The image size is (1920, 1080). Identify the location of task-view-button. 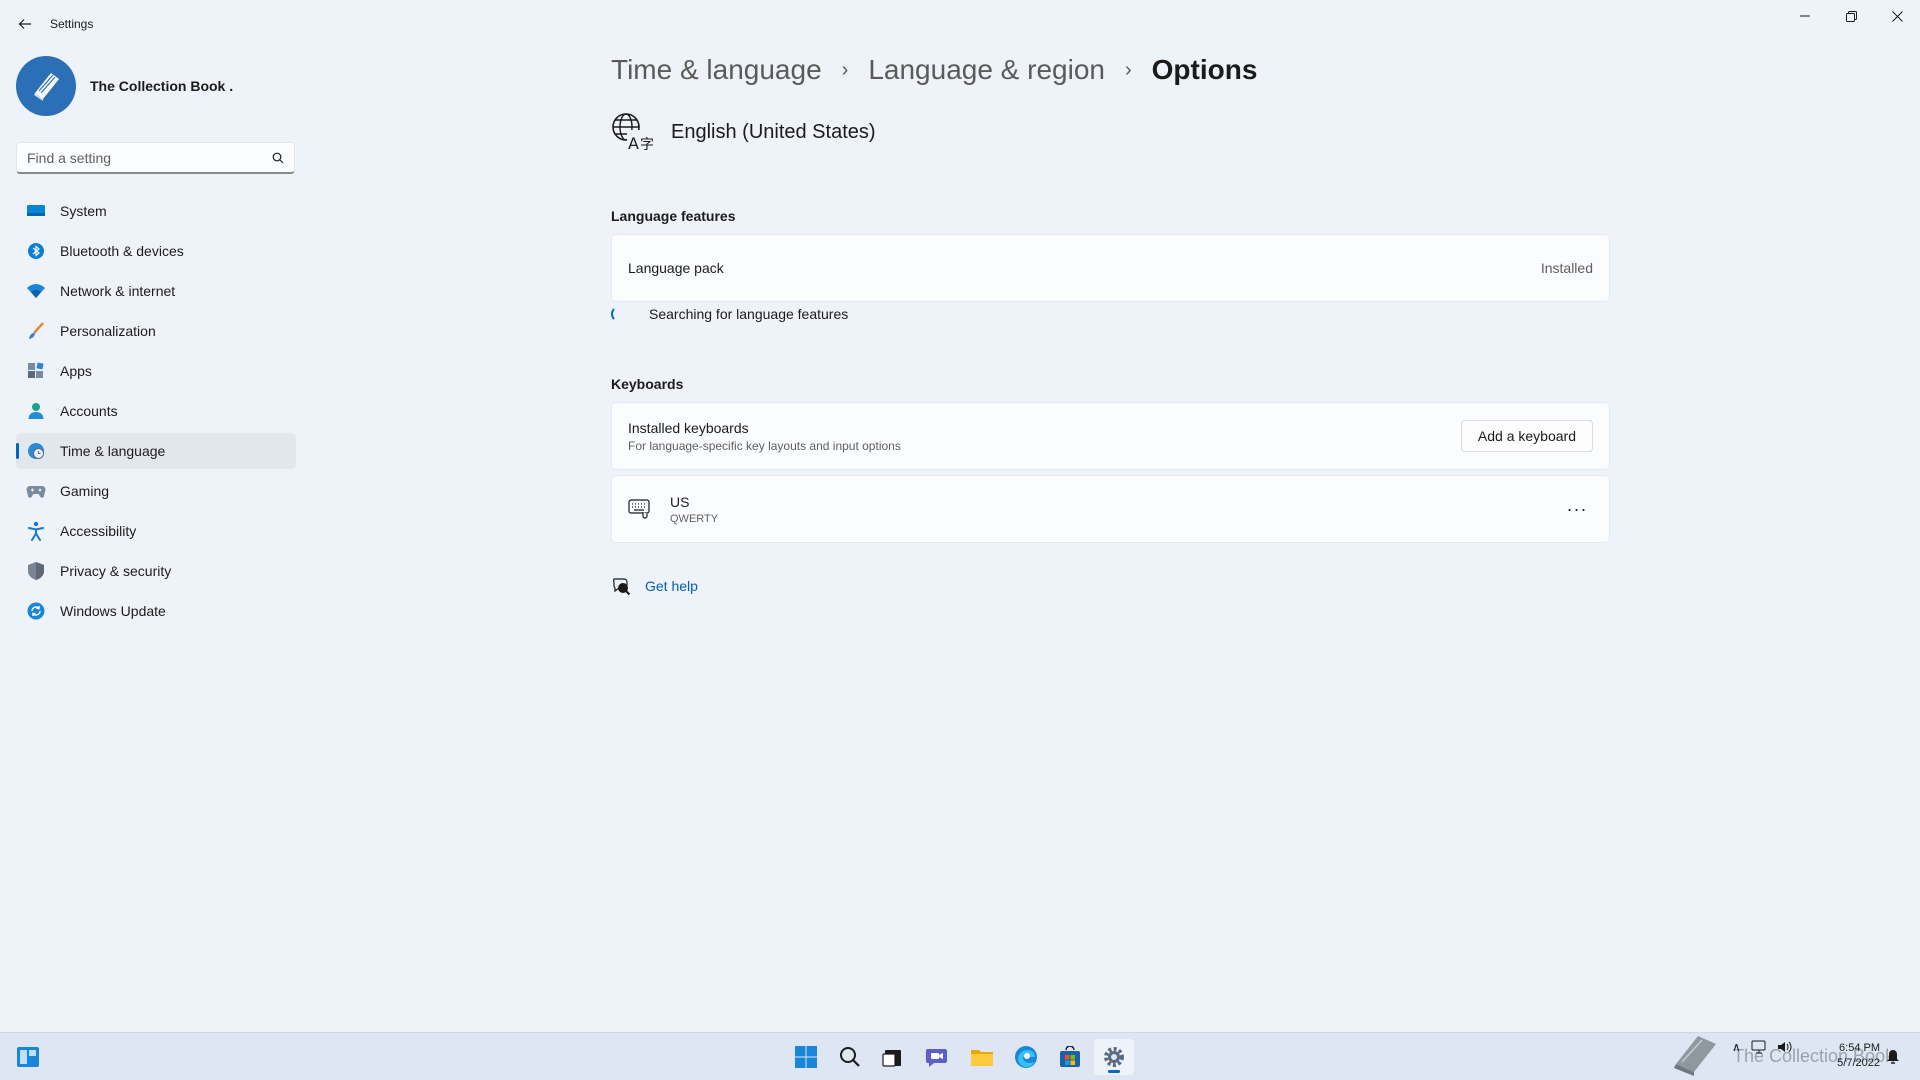
(892, 1057).